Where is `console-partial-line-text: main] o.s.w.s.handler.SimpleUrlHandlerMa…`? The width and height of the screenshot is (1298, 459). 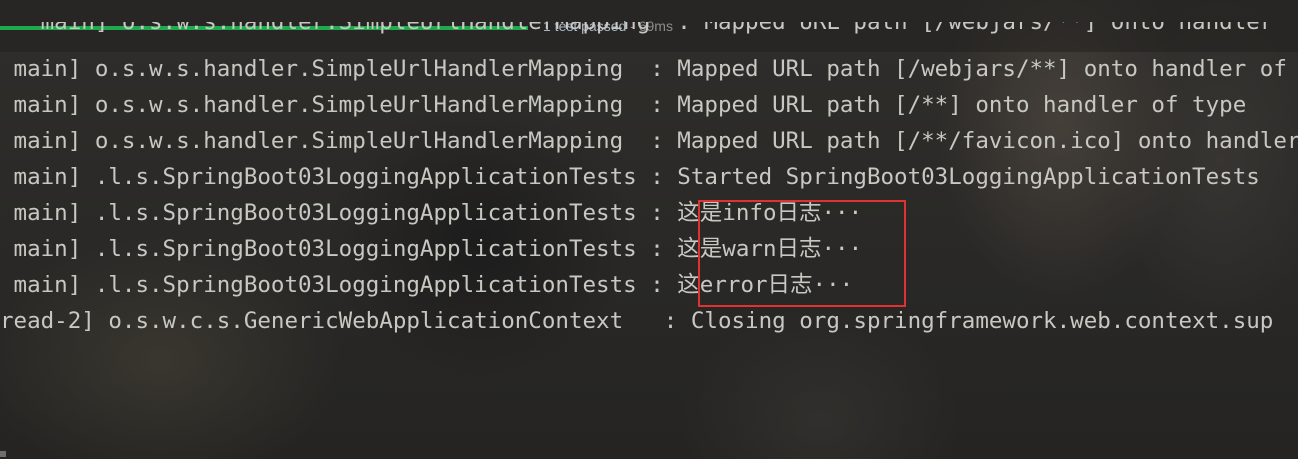 console-partial-line-text: main] o.s.w.s.handler.SimpleUrlHandlerMa… is located at coordinates (637, 28).